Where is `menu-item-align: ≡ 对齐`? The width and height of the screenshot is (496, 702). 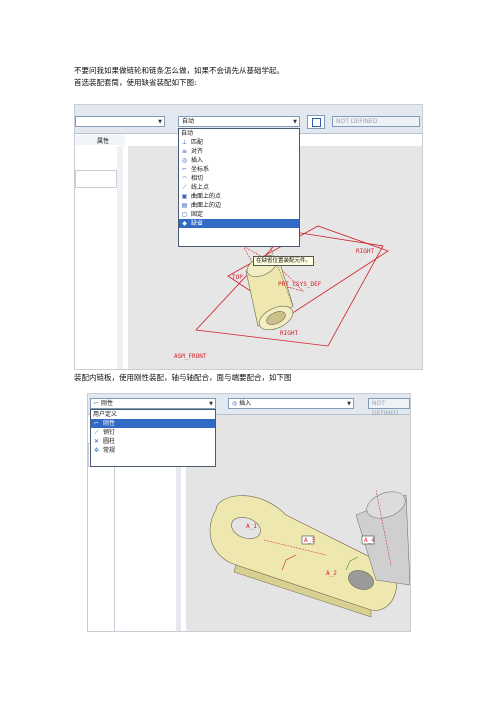
menu-item-align: ≡ 对齐 is located at coordinates (239, 151).